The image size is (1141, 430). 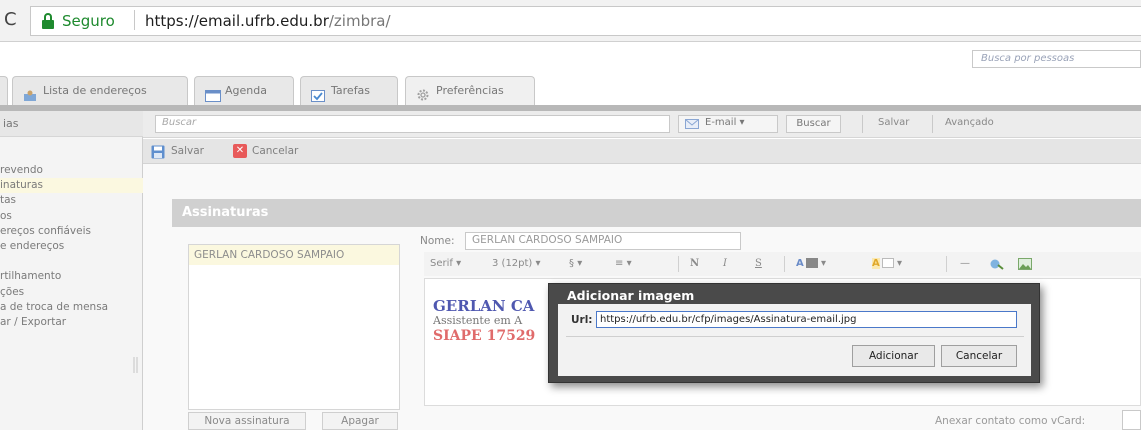 What do you see at coordinates (800, 263) in the screenshot?
I see `text-color-icon: A` at bounding box center [800, 263].